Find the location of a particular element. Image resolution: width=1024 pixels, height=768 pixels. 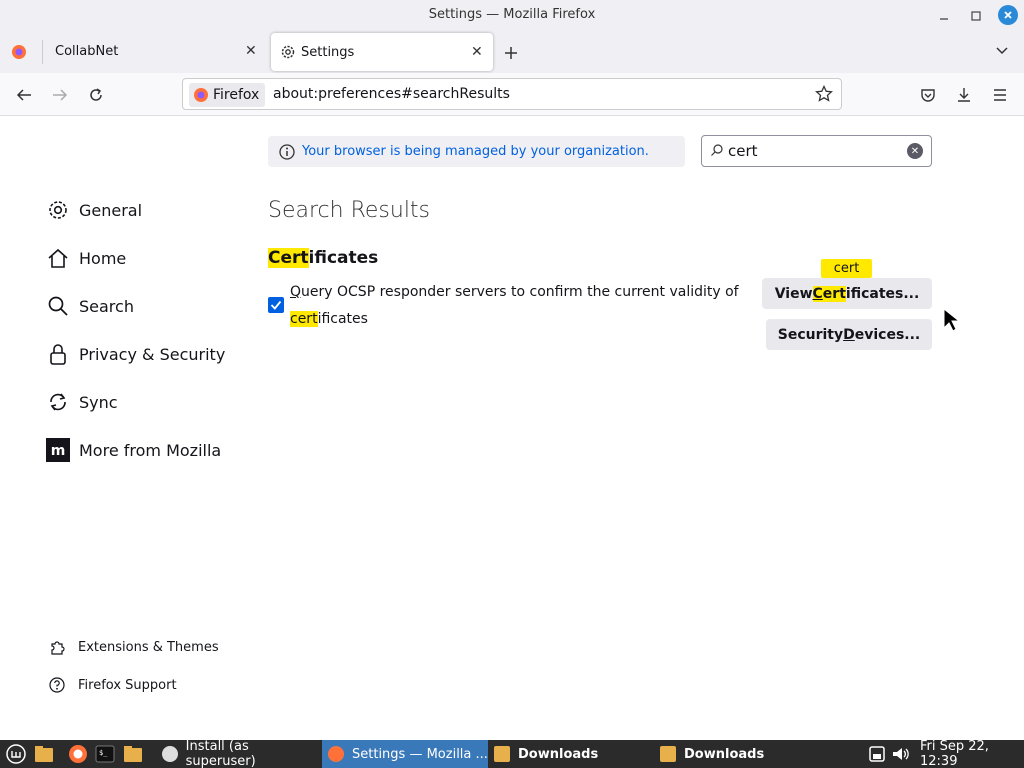

start-menu-button is located at coordinates (16, 754).